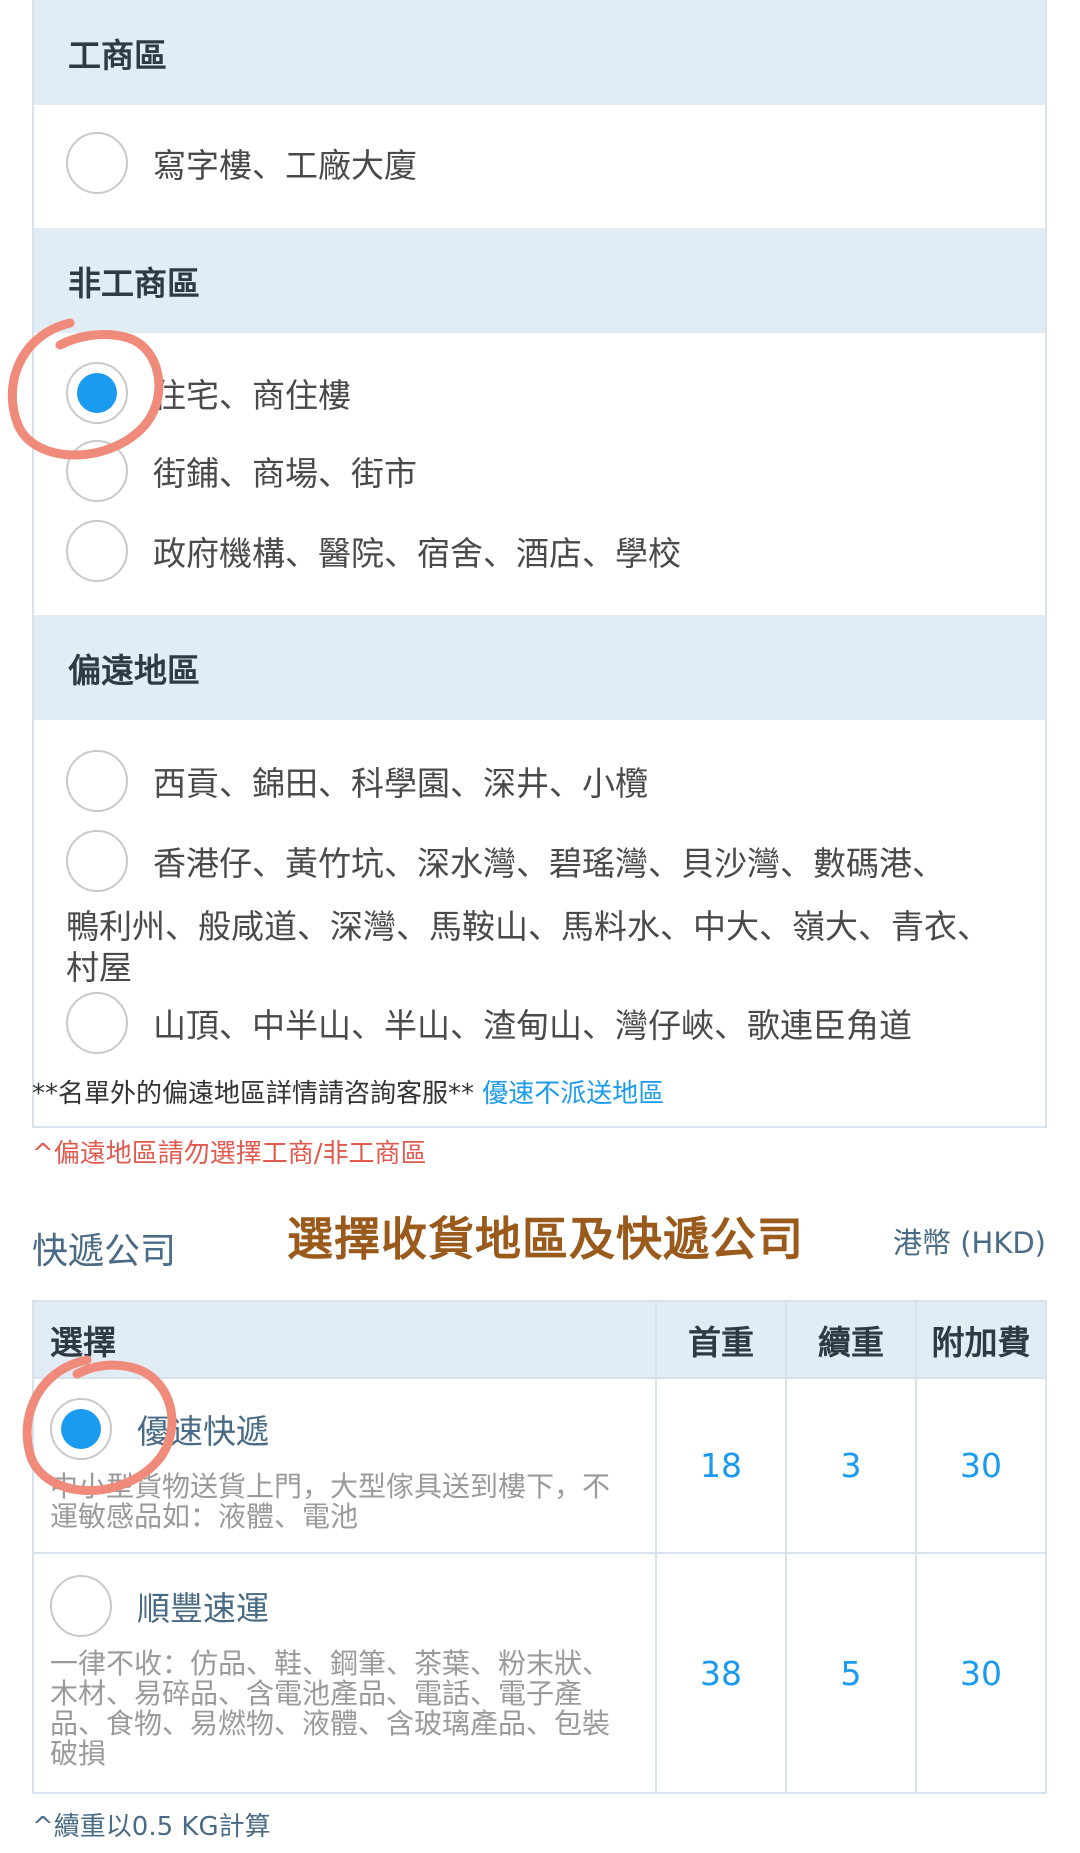 This screenshot has width=1080, height=1853. I want to click on first-weight-price: 38, so click(721, 1673).